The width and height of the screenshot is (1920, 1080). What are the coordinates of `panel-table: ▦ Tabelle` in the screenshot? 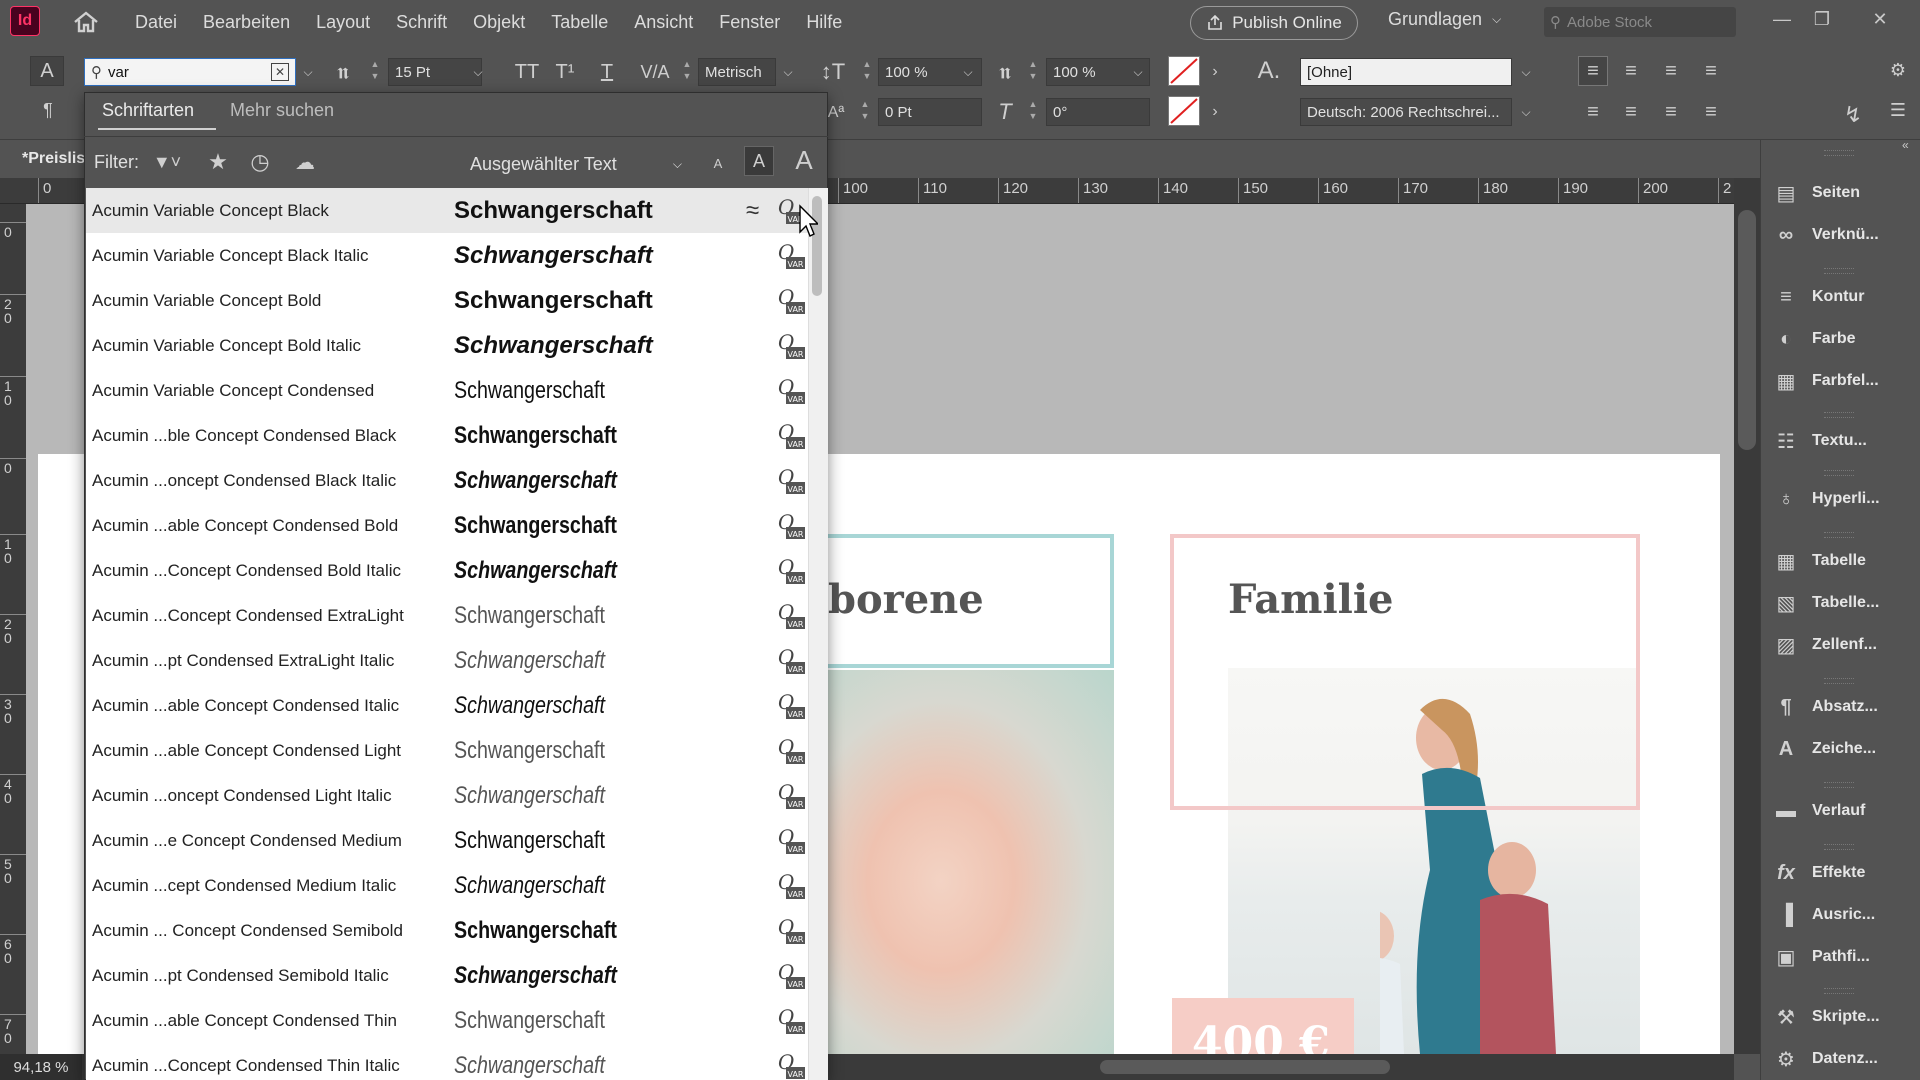 It's located at (1844, 561).